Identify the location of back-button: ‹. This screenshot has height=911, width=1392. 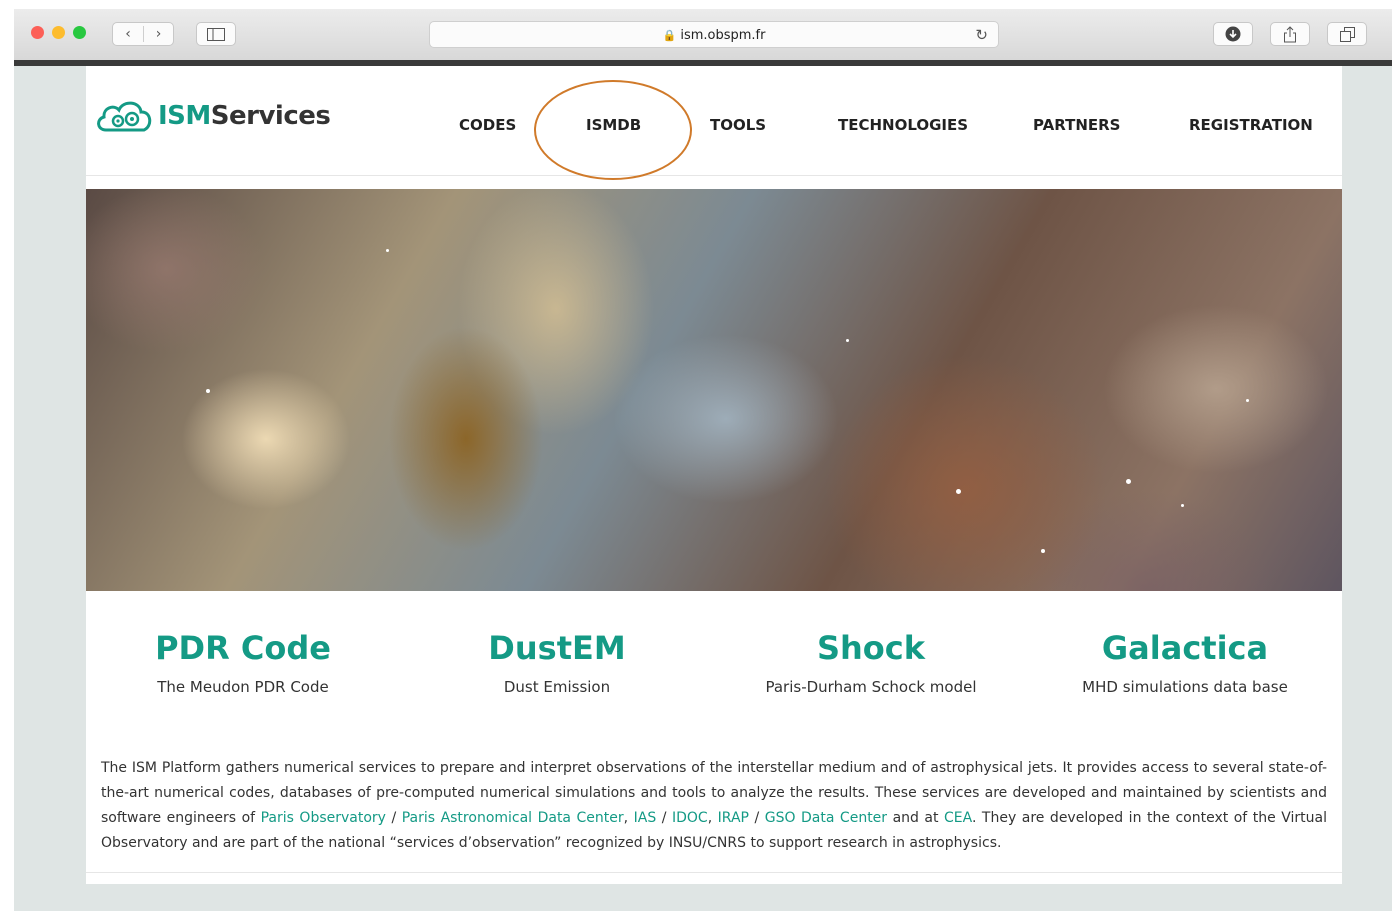
(128, 34).